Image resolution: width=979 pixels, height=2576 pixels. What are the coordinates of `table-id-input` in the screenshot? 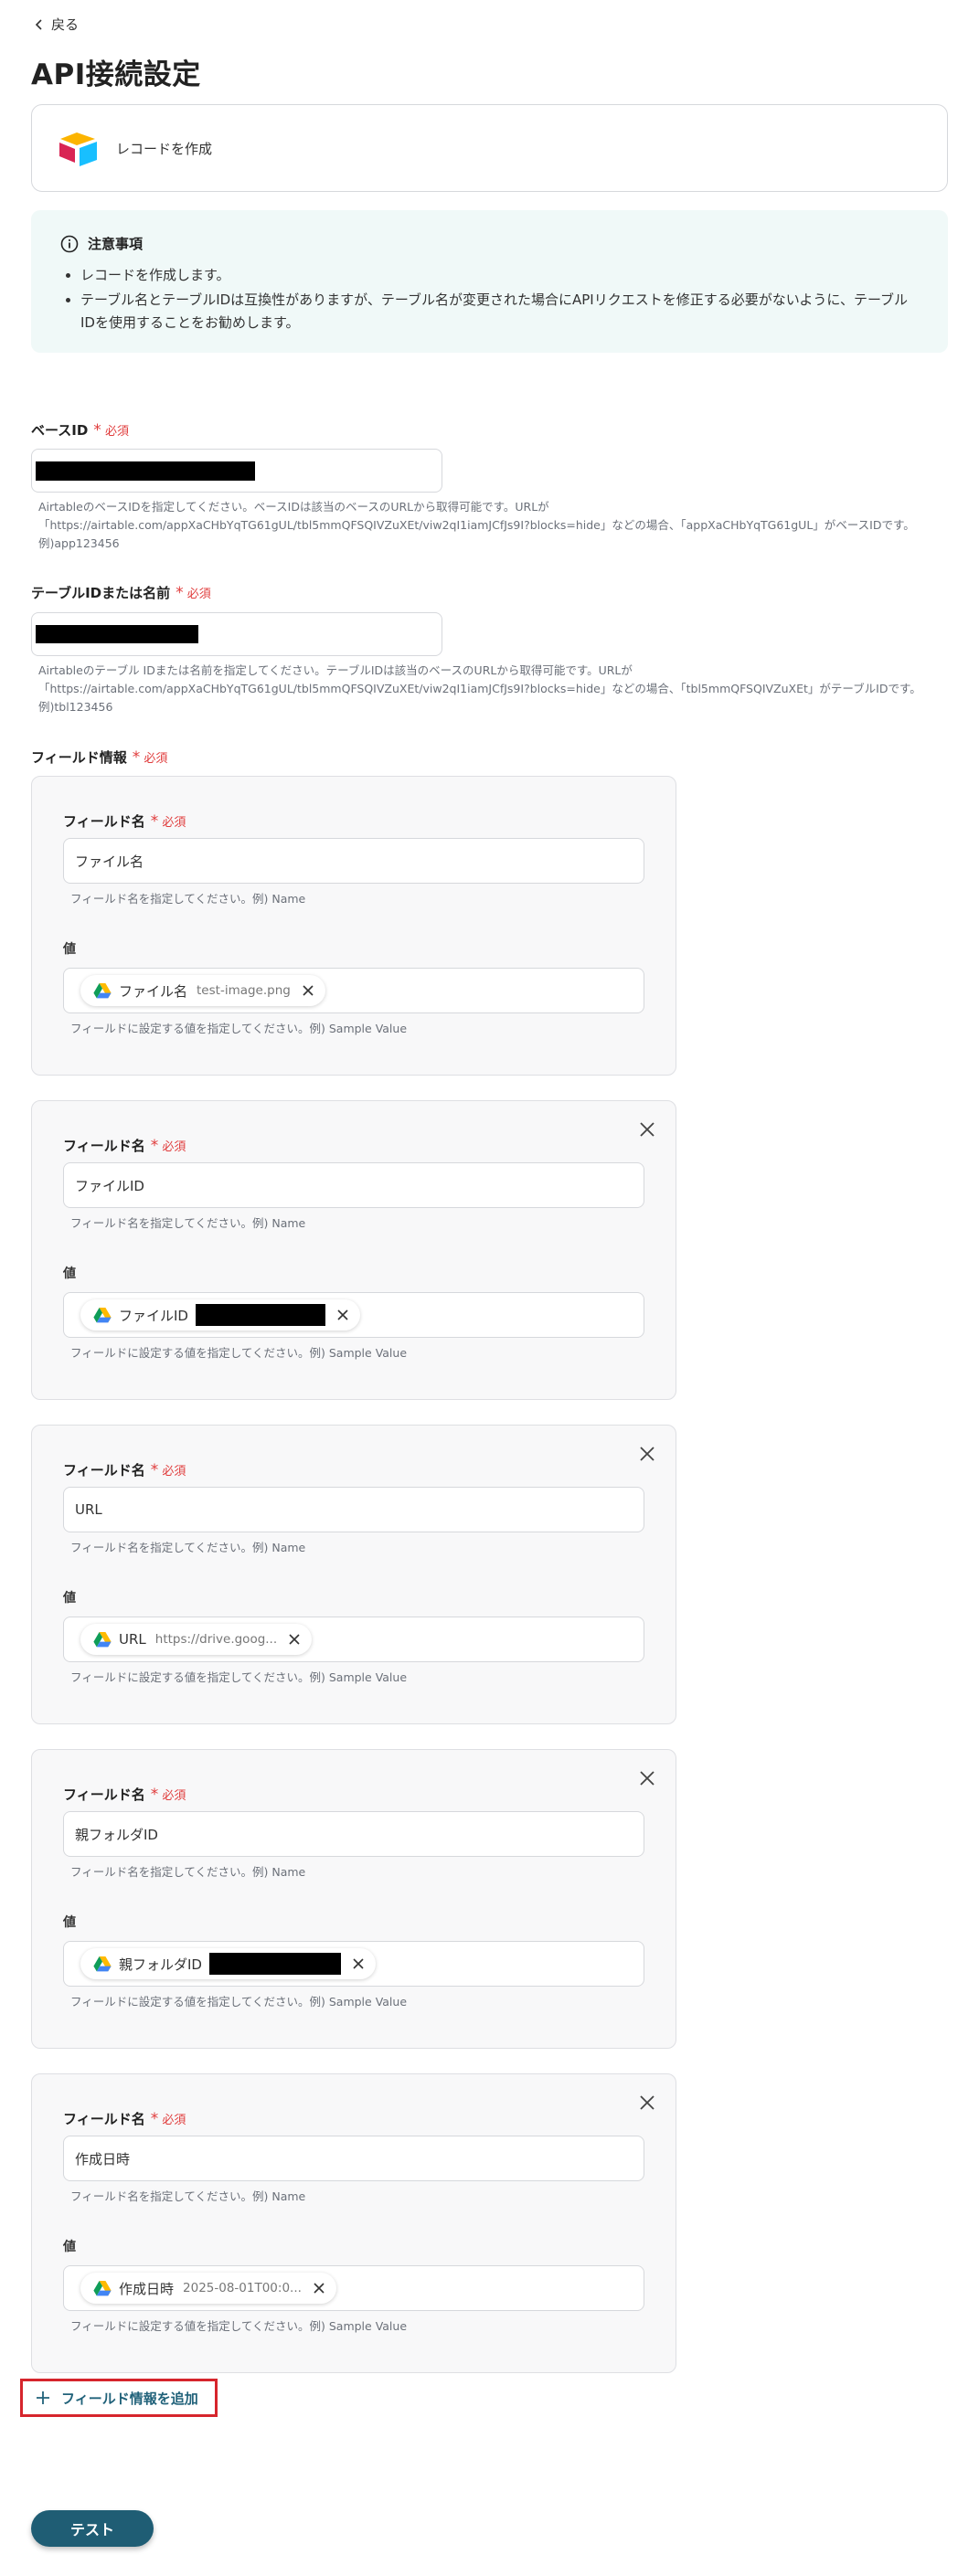 It's located at (236, 634).